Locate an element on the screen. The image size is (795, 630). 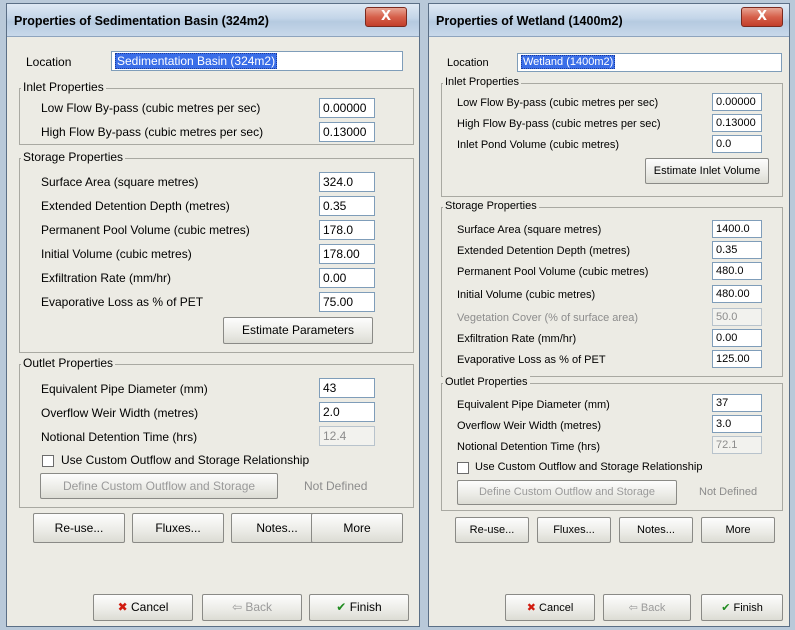
surface-area-input: 1400.0 is located at coordinates (737, 229).